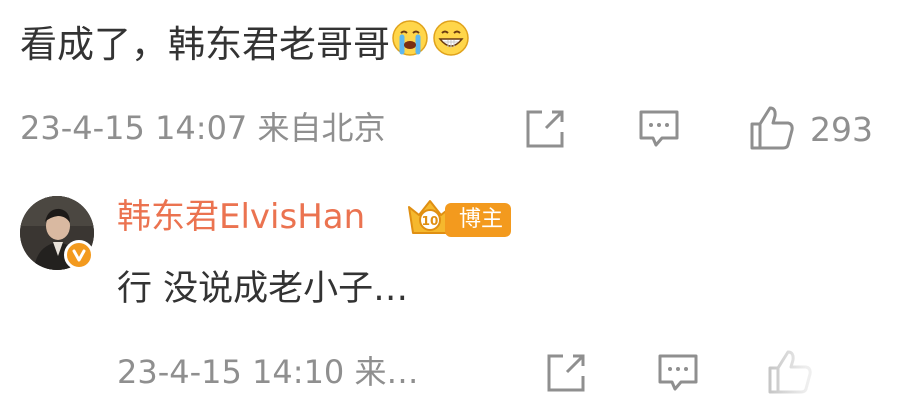  I want to click on comment-location: 来自北京, so click(321, 128).